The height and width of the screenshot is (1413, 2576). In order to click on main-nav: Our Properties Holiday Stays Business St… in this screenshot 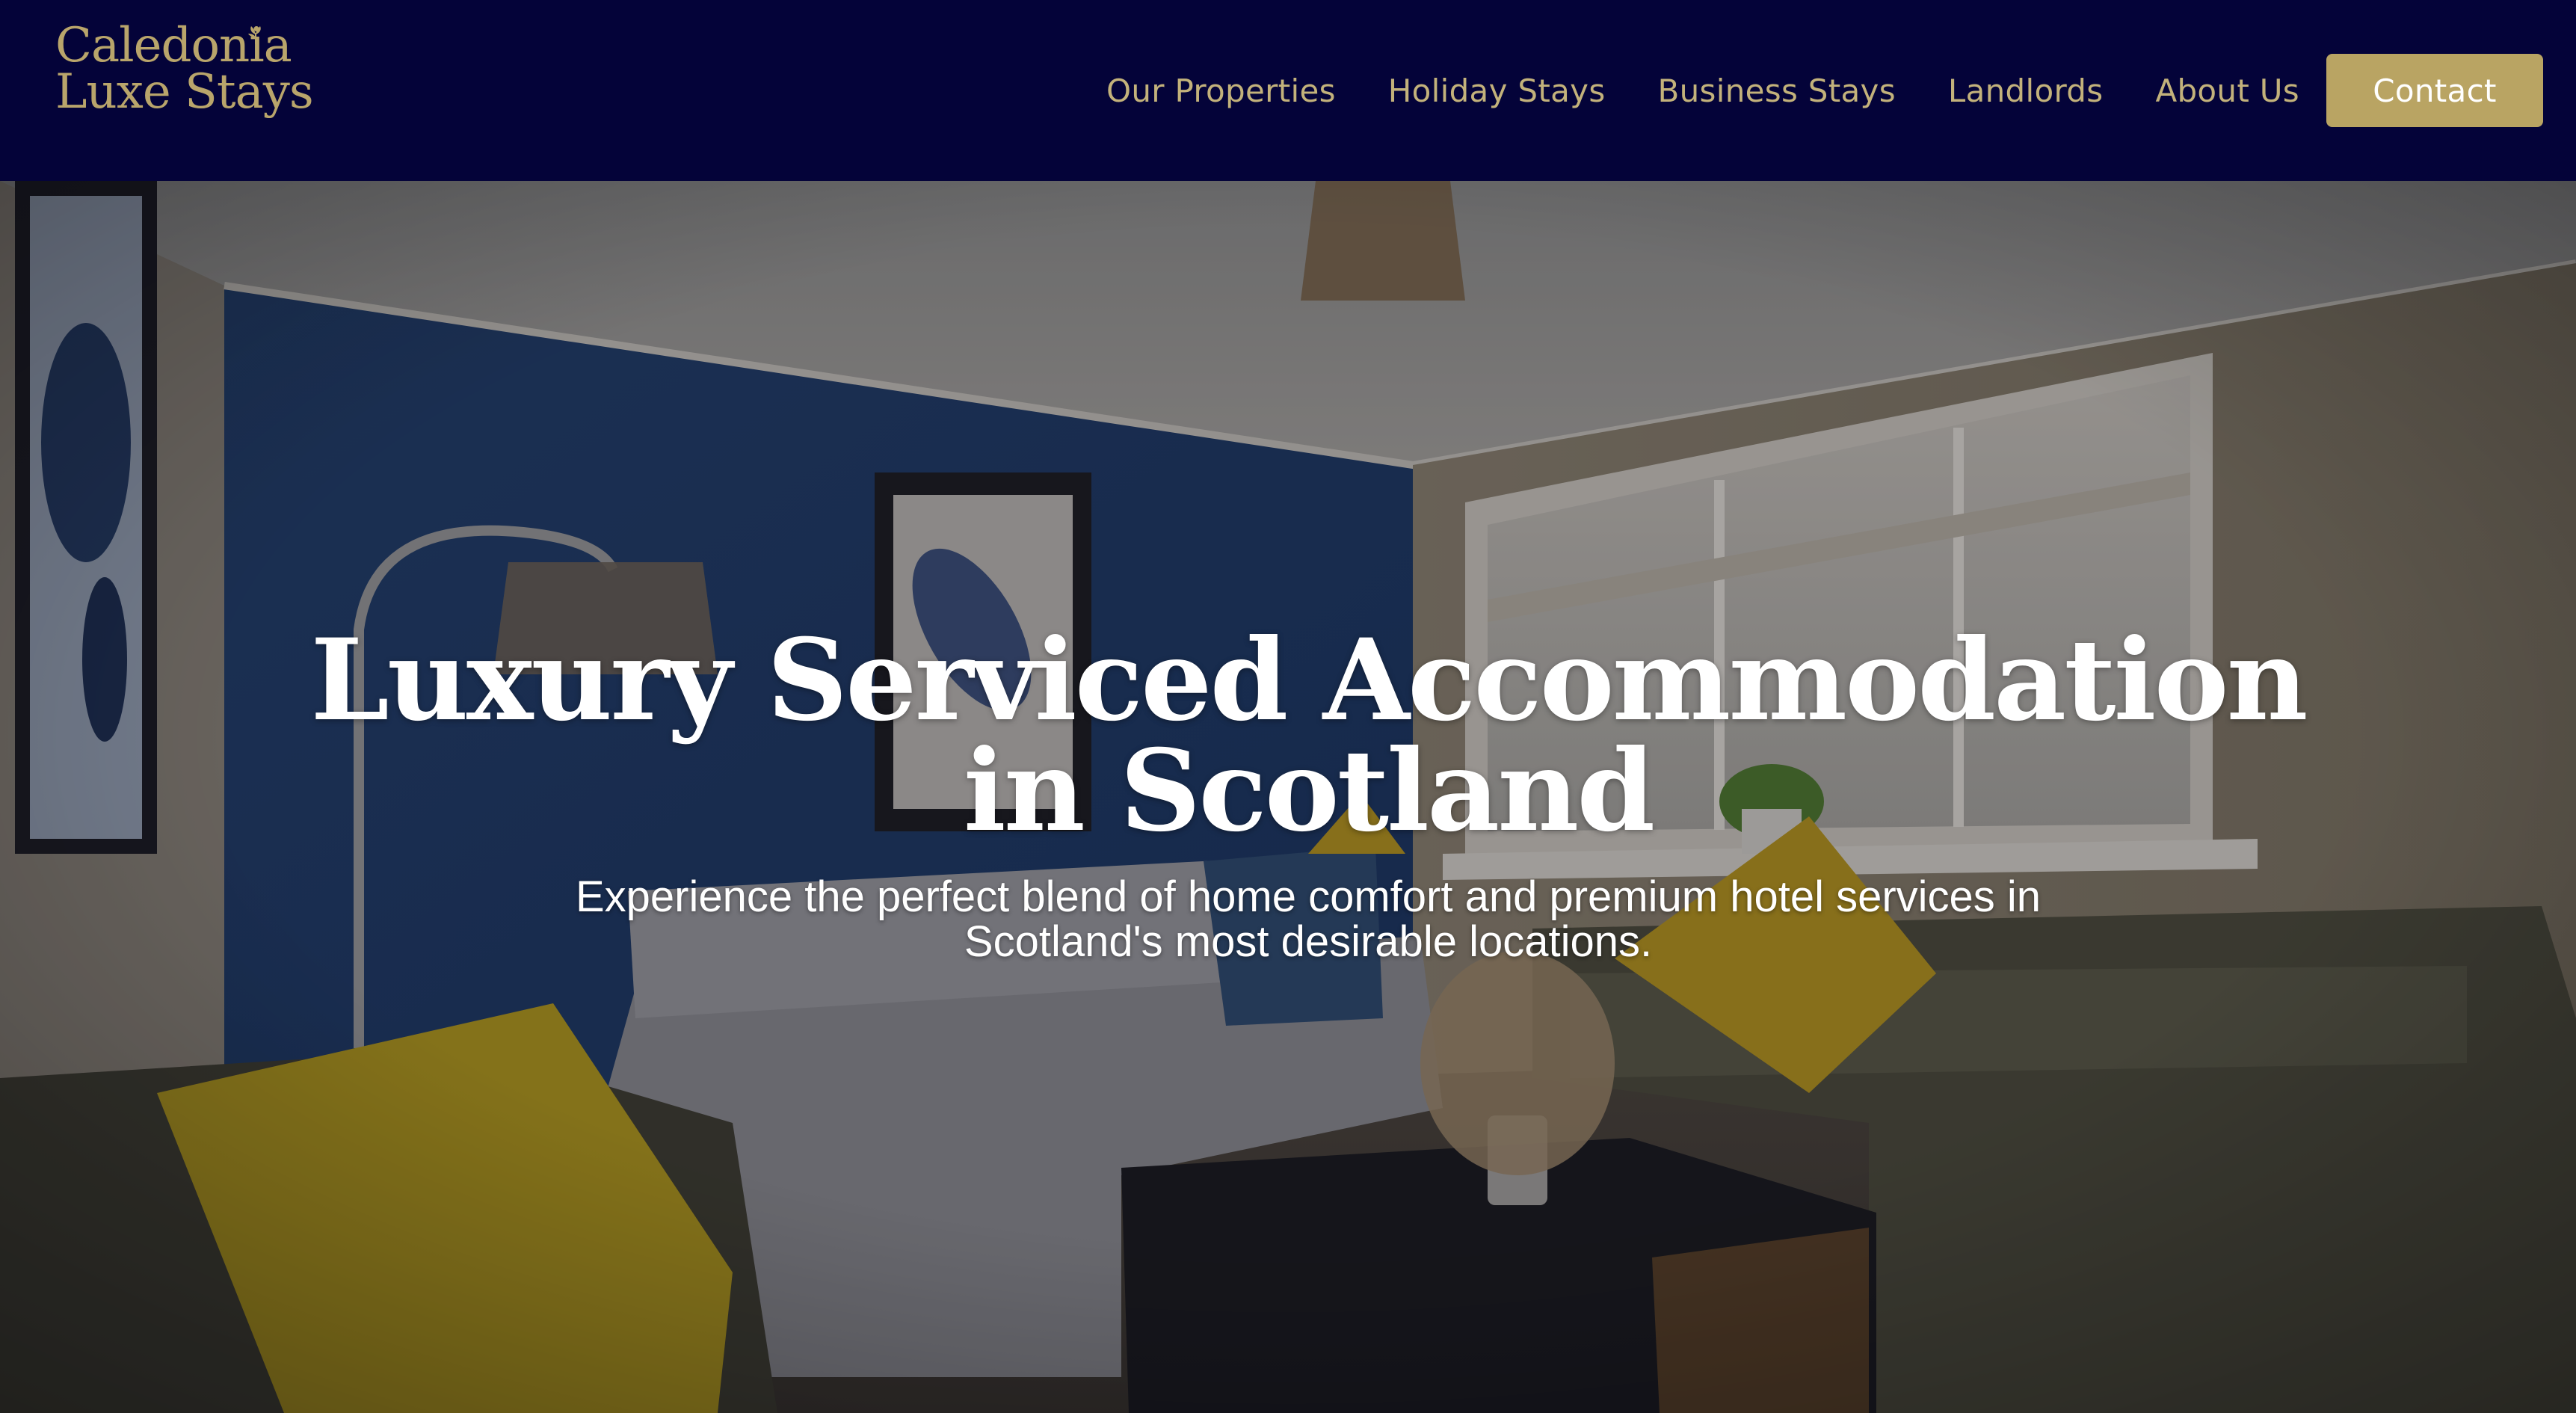, I will do `click(1841, 90)`.